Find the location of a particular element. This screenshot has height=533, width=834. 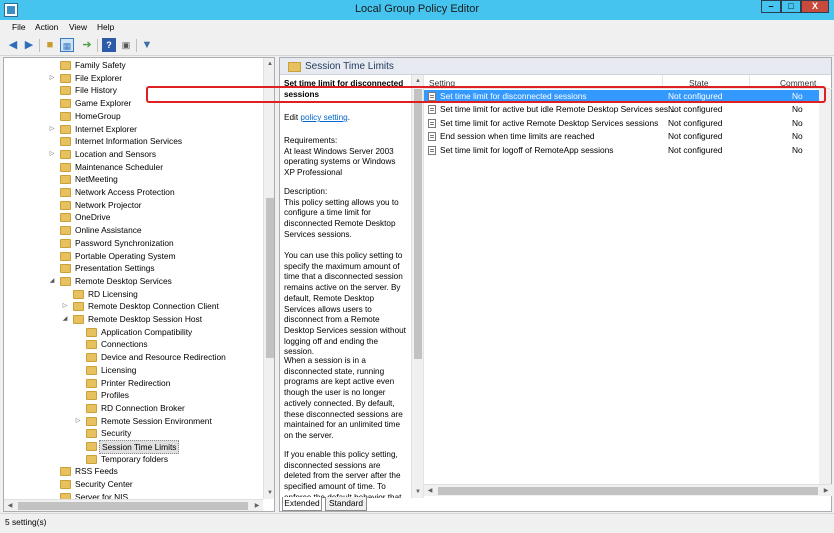

tree-item: Internet Information Services is located at coordinates (131, 141).